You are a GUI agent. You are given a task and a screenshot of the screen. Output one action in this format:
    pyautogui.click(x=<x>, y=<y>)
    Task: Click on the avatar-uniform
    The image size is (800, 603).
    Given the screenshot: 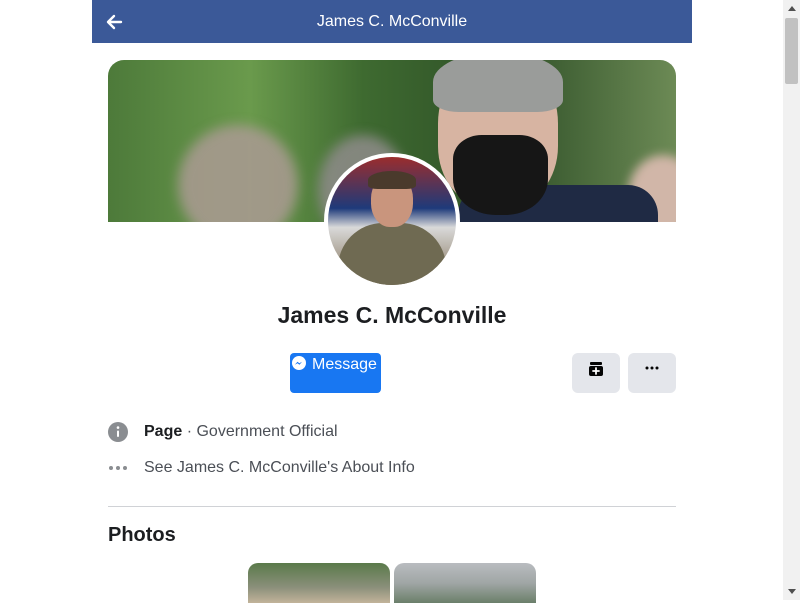 What is the action you would take?
    pyautogui.click(x=392, y=254)
    